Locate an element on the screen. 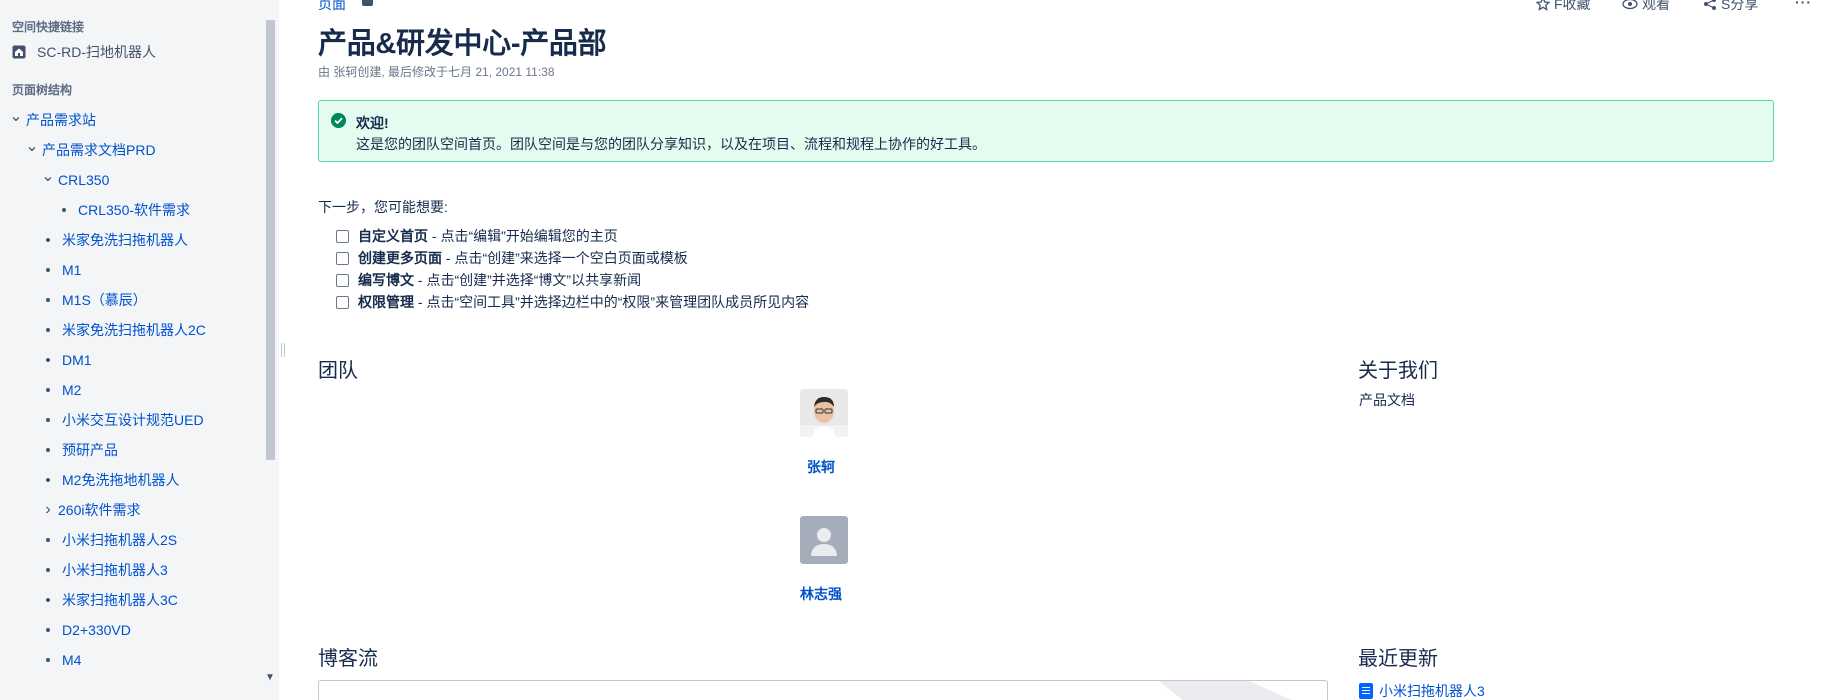 Image resolution: width=1825 pixels, height=700 pixels. sidebar-tree-item: ⌄ 产品需求站 is located at coordinates (52, 118).